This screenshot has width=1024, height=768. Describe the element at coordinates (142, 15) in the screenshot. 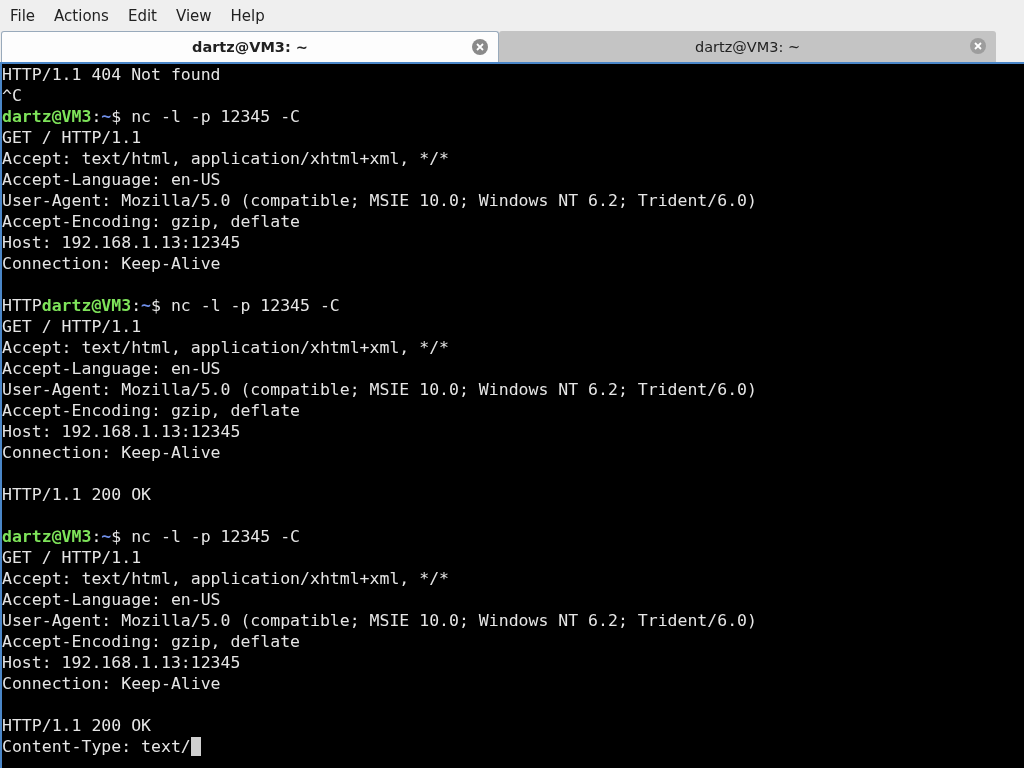

I see `menu-item: Edit` at that location.